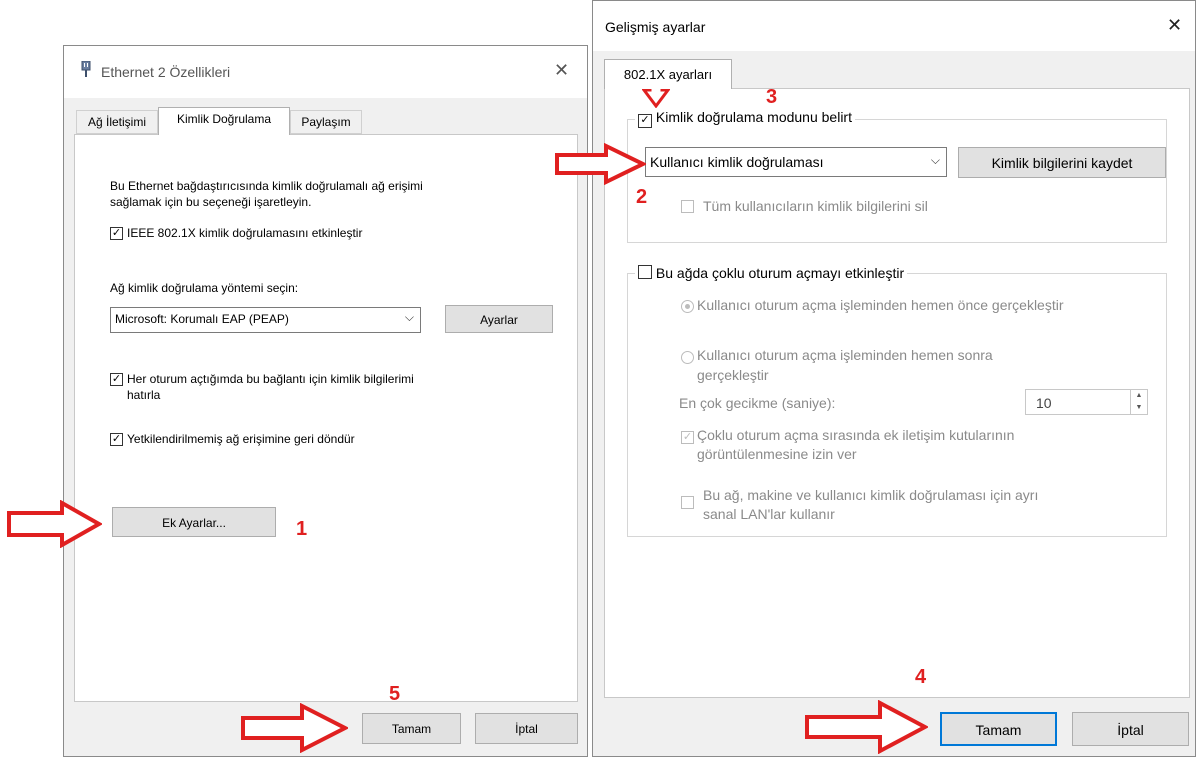 Image resolution: width=1198 pixels, height=761 pixels. I want to click on tab-8021x-settings: 802.1X ayarları, so click(668, 74).